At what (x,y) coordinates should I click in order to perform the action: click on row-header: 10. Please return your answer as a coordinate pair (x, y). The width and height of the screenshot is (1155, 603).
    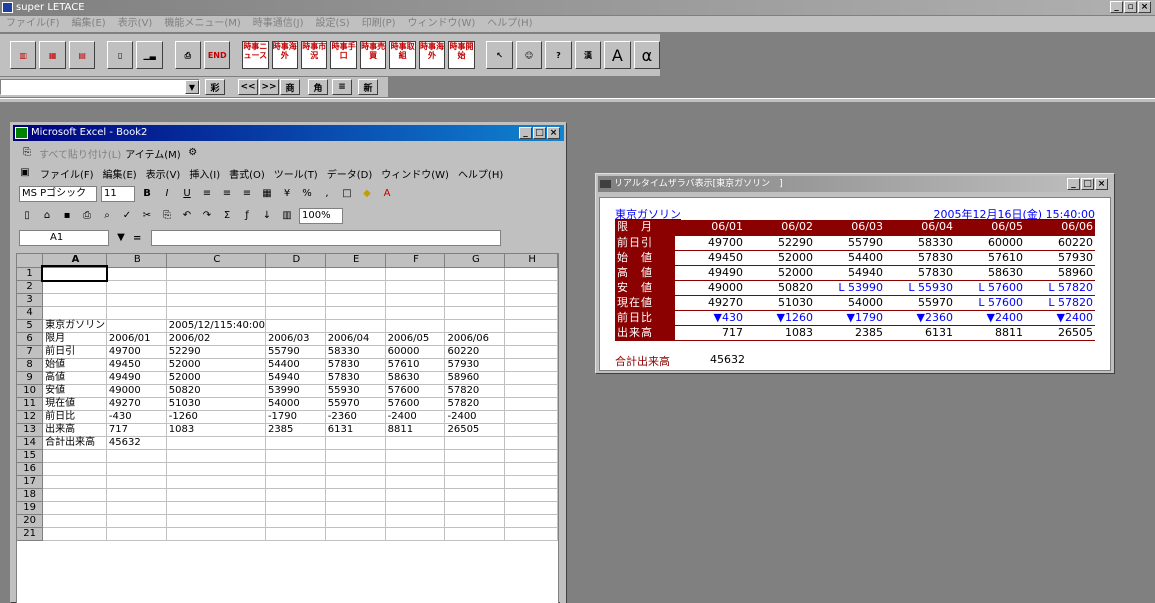
    Looking at the image, I should click on (30, 391).